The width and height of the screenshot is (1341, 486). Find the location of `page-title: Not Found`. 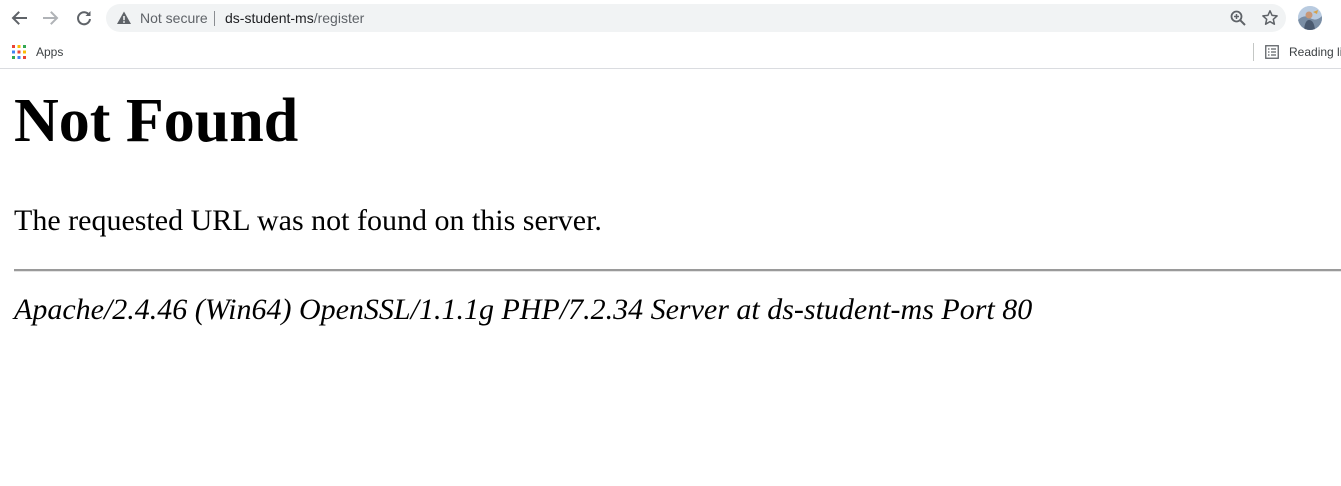

page-title: Not Found is located at coordinates (156, 121).